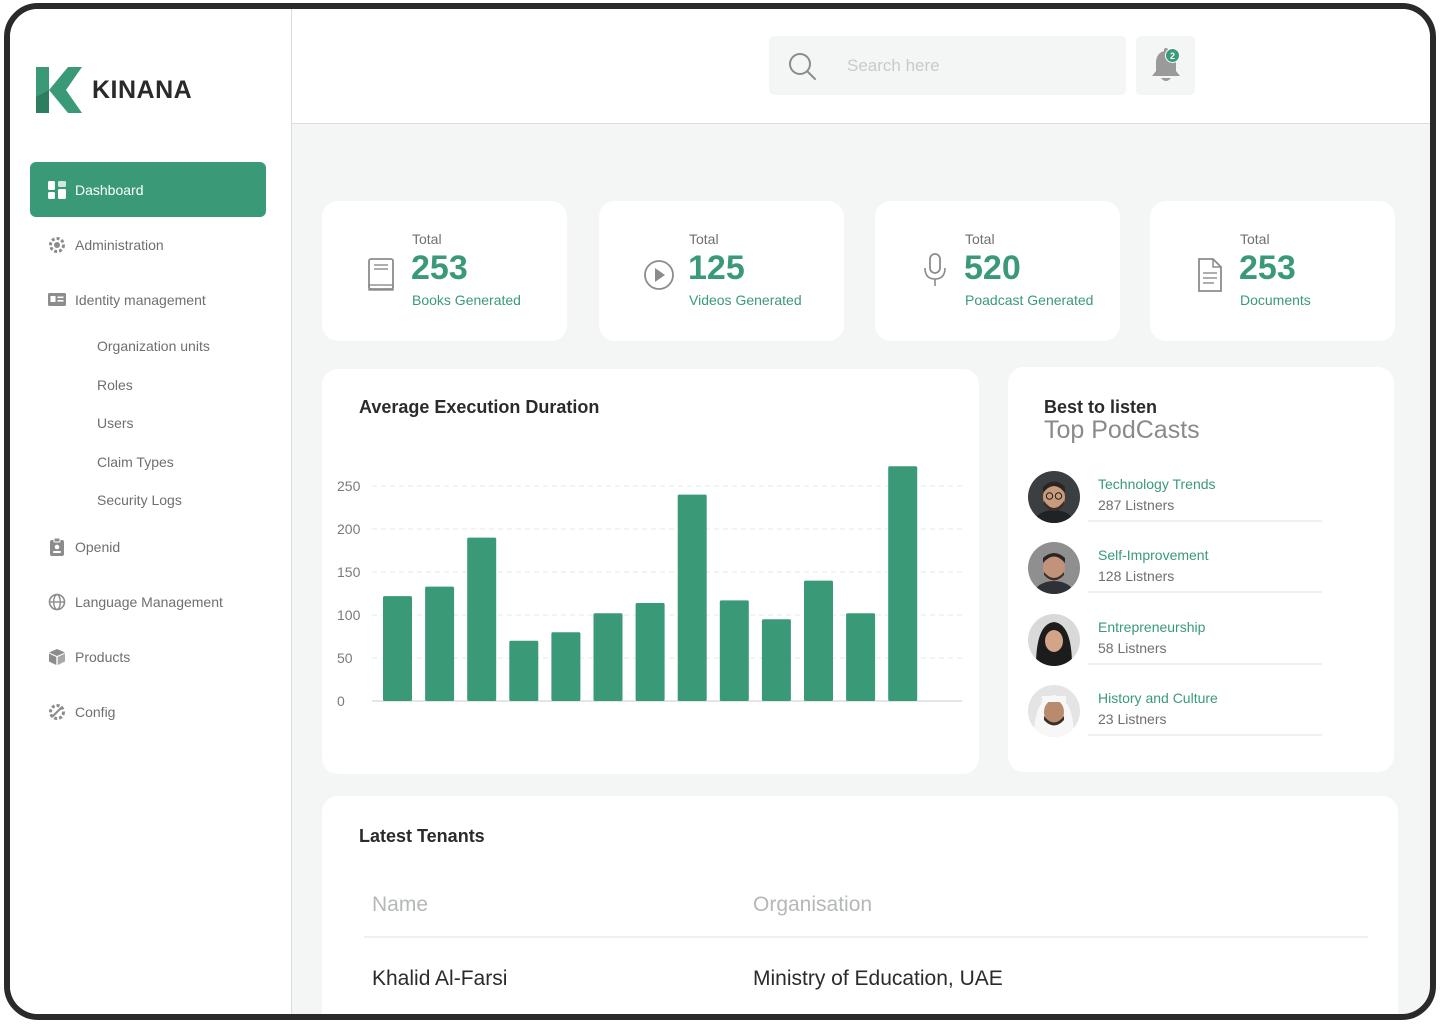  What do you see at coordinates (1158, 698) in the screenshot?
I see `podcast-name: History and Culture` at bounding box center [1158, 698].